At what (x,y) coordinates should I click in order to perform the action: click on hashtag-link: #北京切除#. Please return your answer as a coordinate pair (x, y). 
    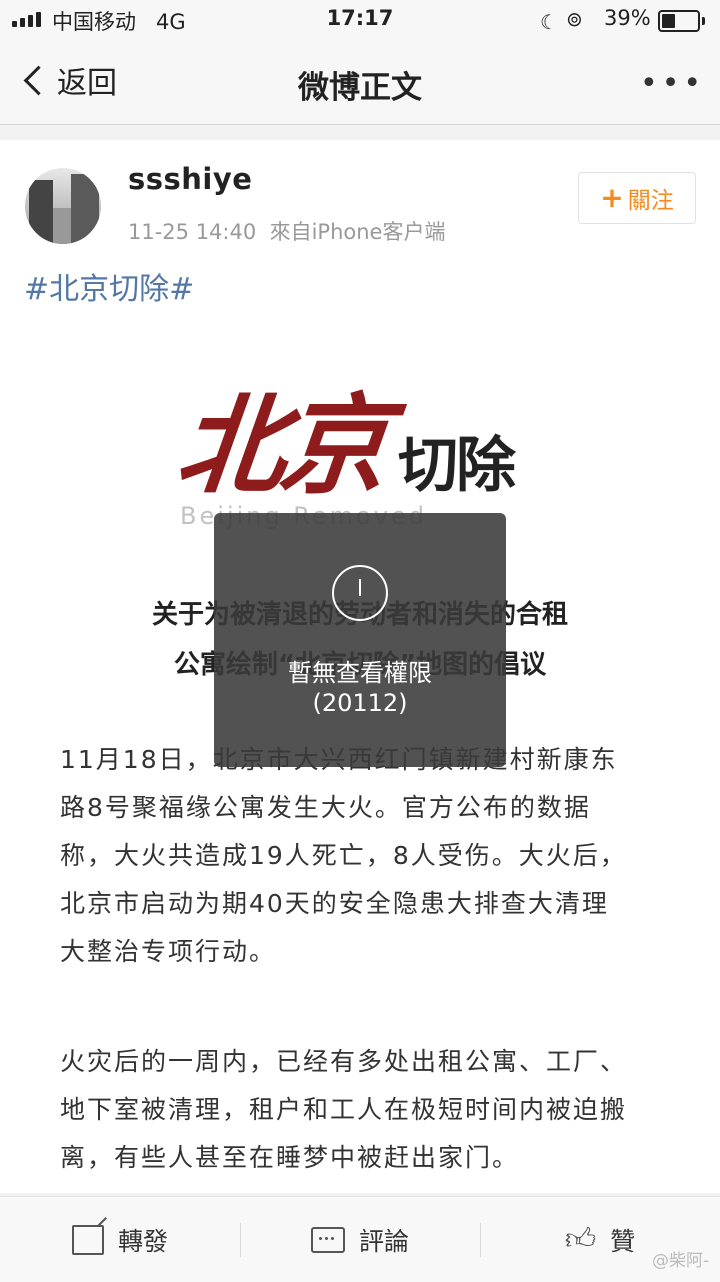
    Looking at the image, I should click on (109, 286).